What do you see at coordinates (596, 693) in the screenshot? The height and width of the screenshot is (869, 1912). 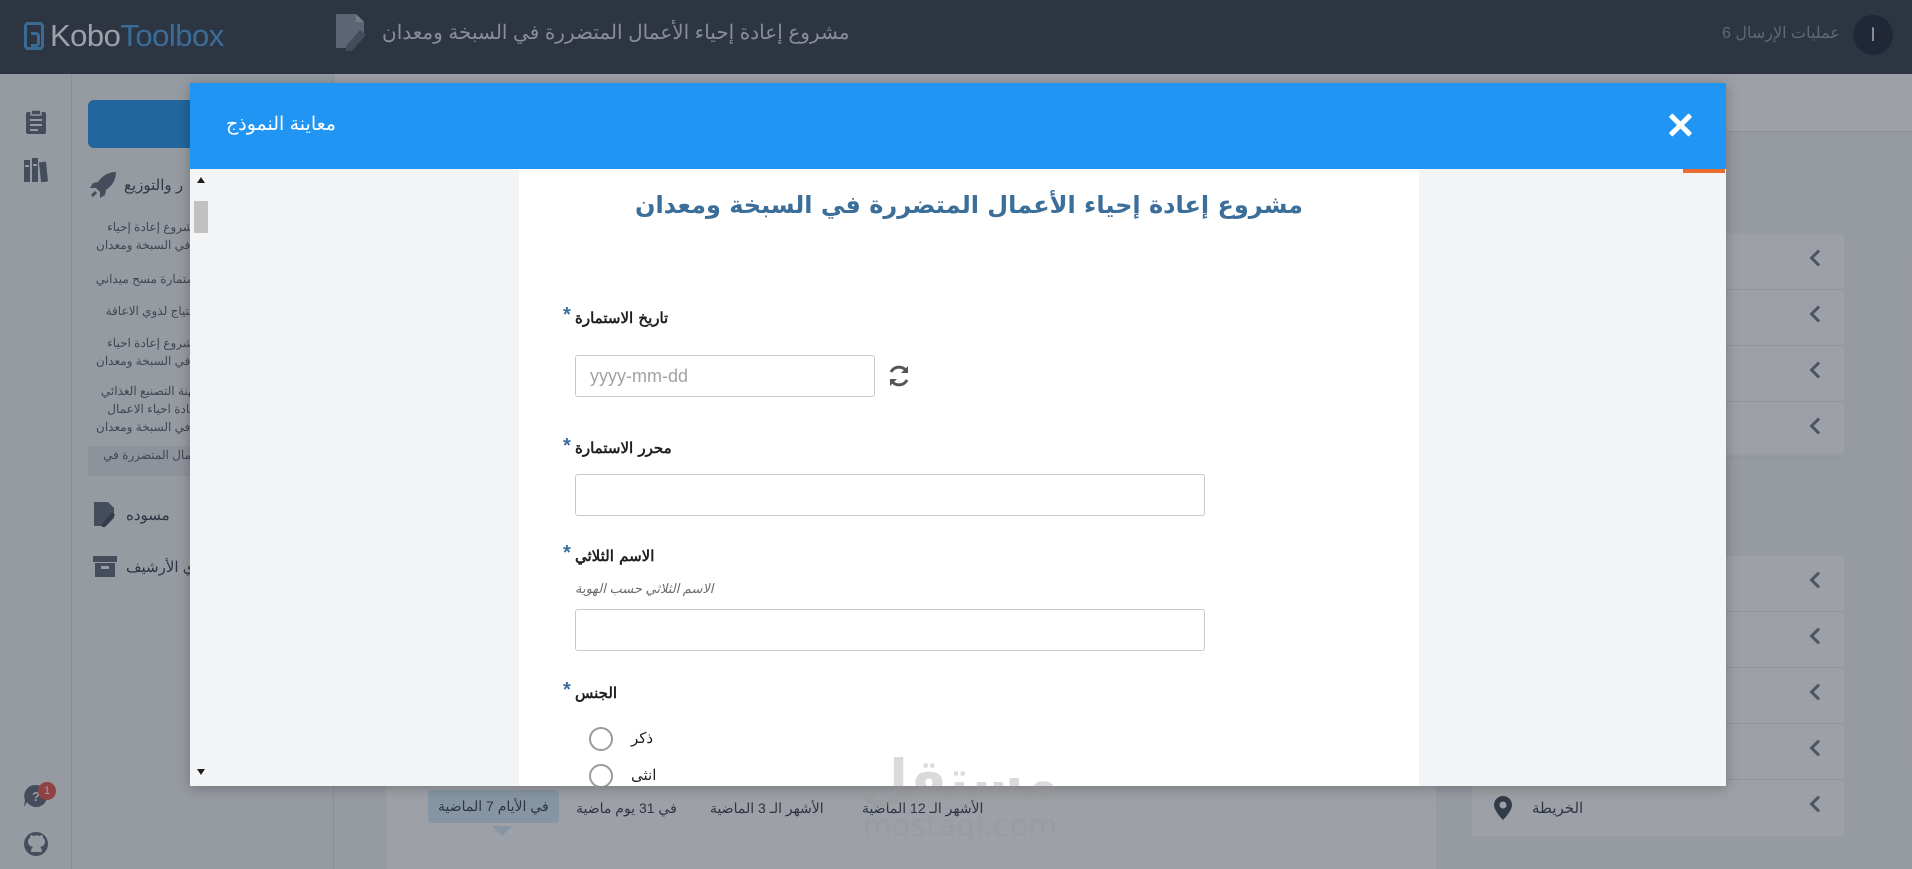 I see `question-label-gender: الجنس` at bounding box center [596, 693].